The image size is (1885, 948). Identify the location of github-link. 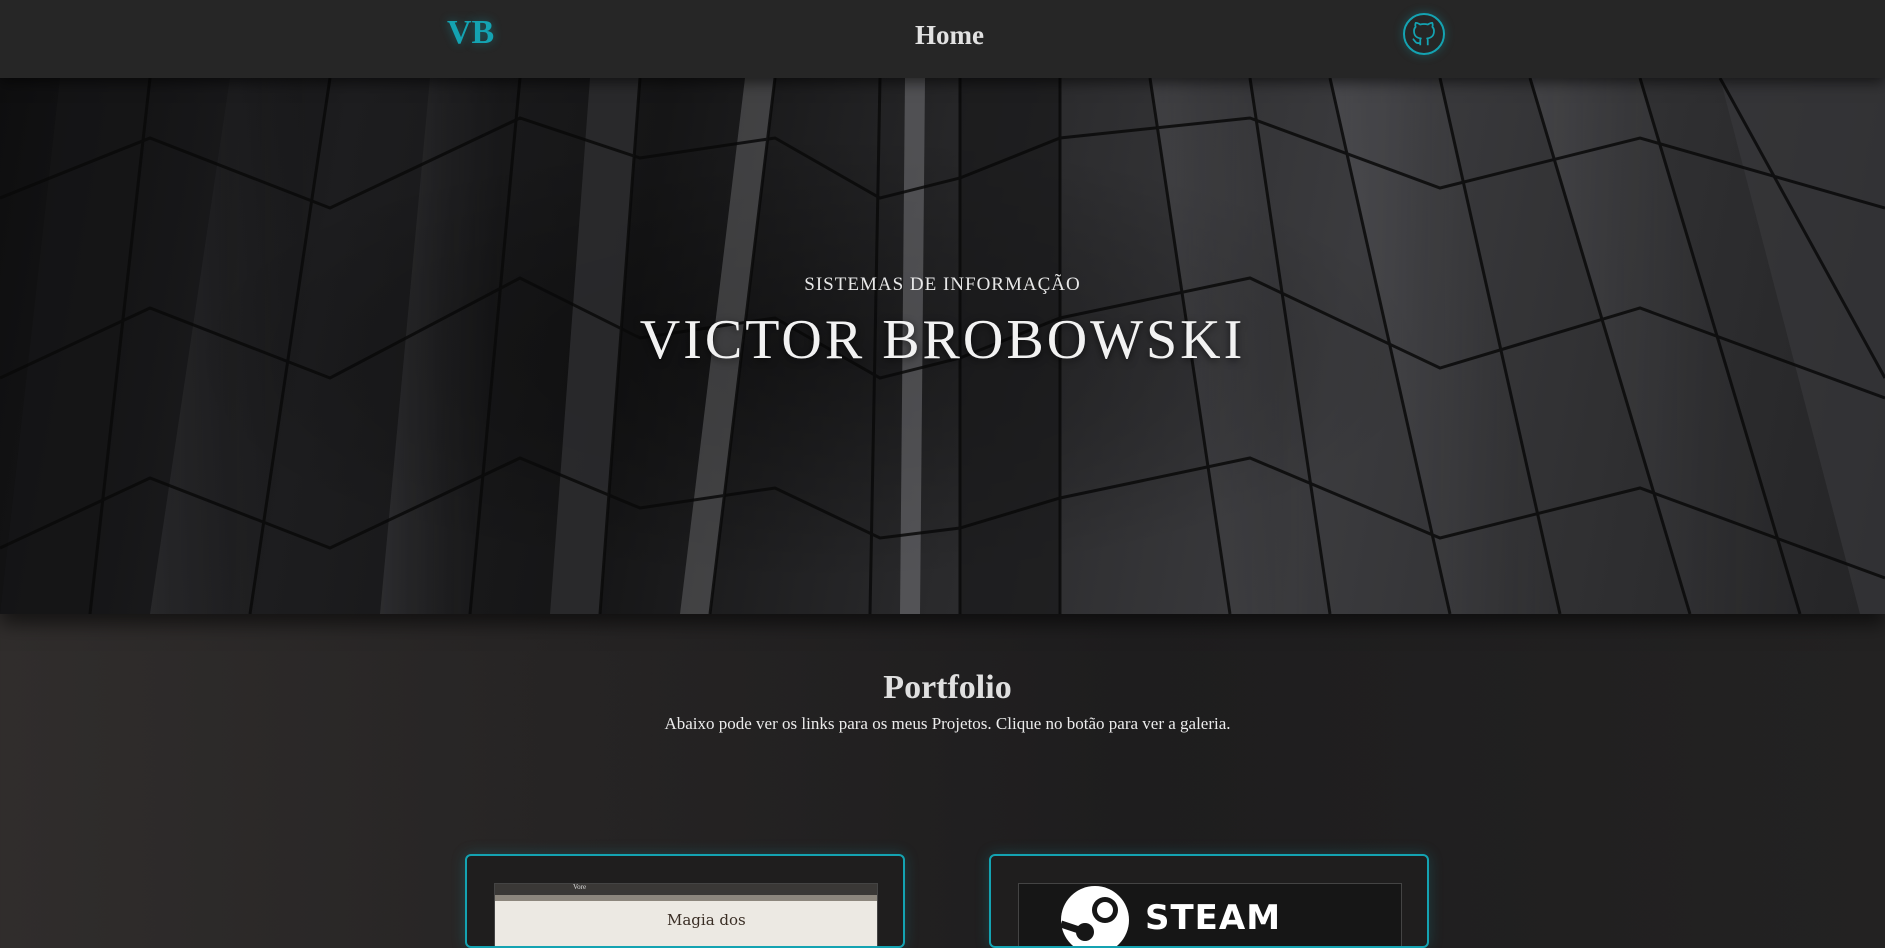
(1424, 34).